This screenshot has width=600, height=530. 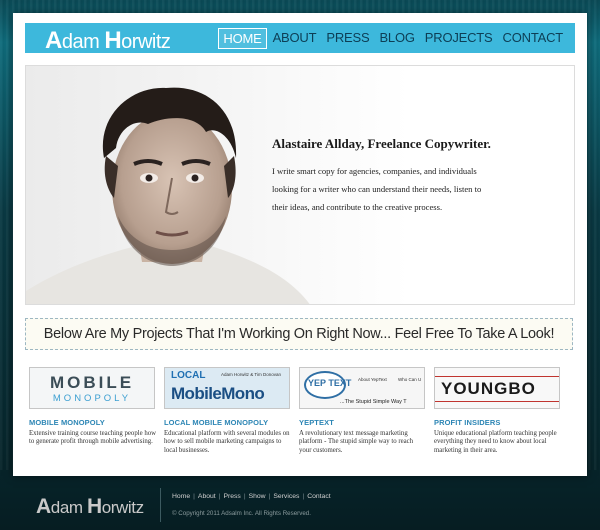 I want to click on thumb-text: YOUNGBO, so click(x=488, y=388).